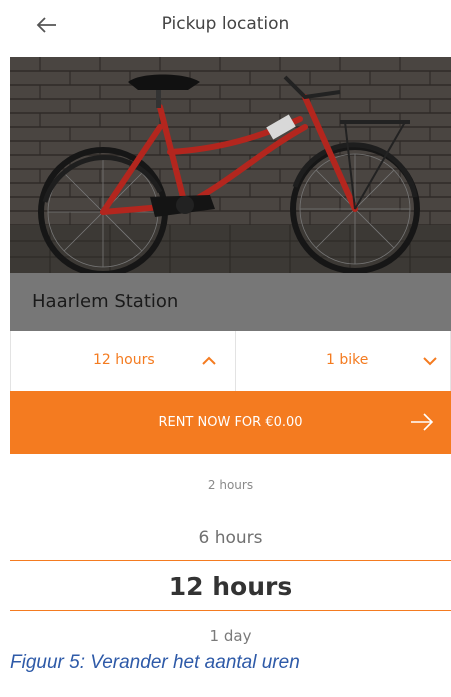 The width and height of the screenshot is (451, 697). I want to click on bike-count-selector: 1 bike, so click(343, 361).